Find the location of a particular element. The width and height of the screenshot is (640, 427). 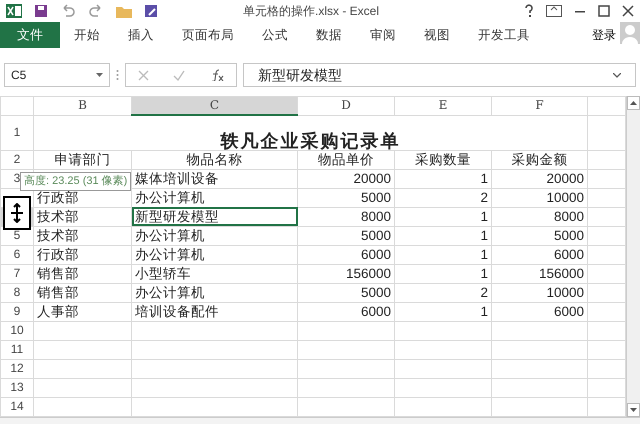

name-box: C5 is located at coordinates (57, 75).